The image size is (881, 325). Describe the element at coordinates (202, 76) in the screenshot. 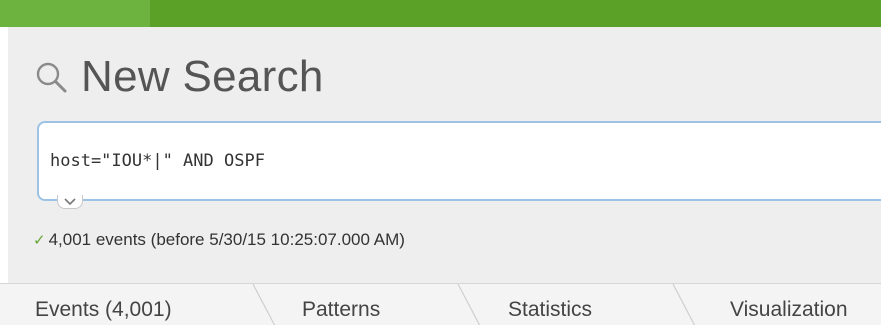

I see `page-title: New Search` at that location.